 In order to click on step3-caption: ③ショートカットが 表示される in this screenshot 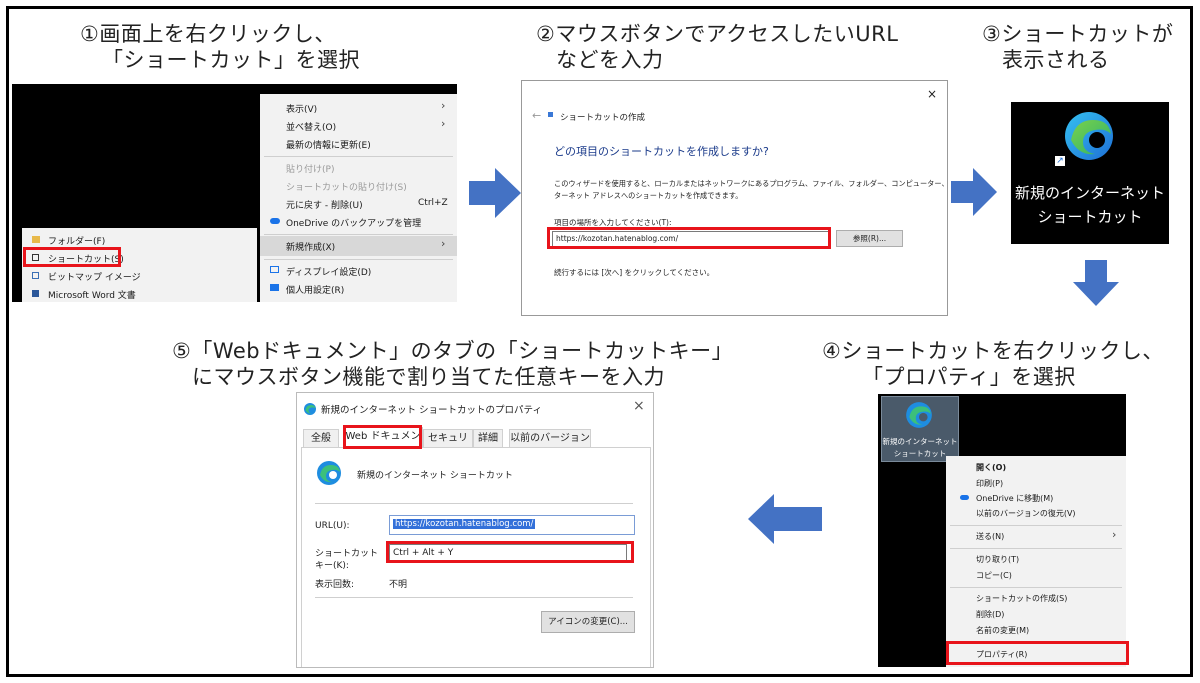, I will do `click(1077, 47)`.